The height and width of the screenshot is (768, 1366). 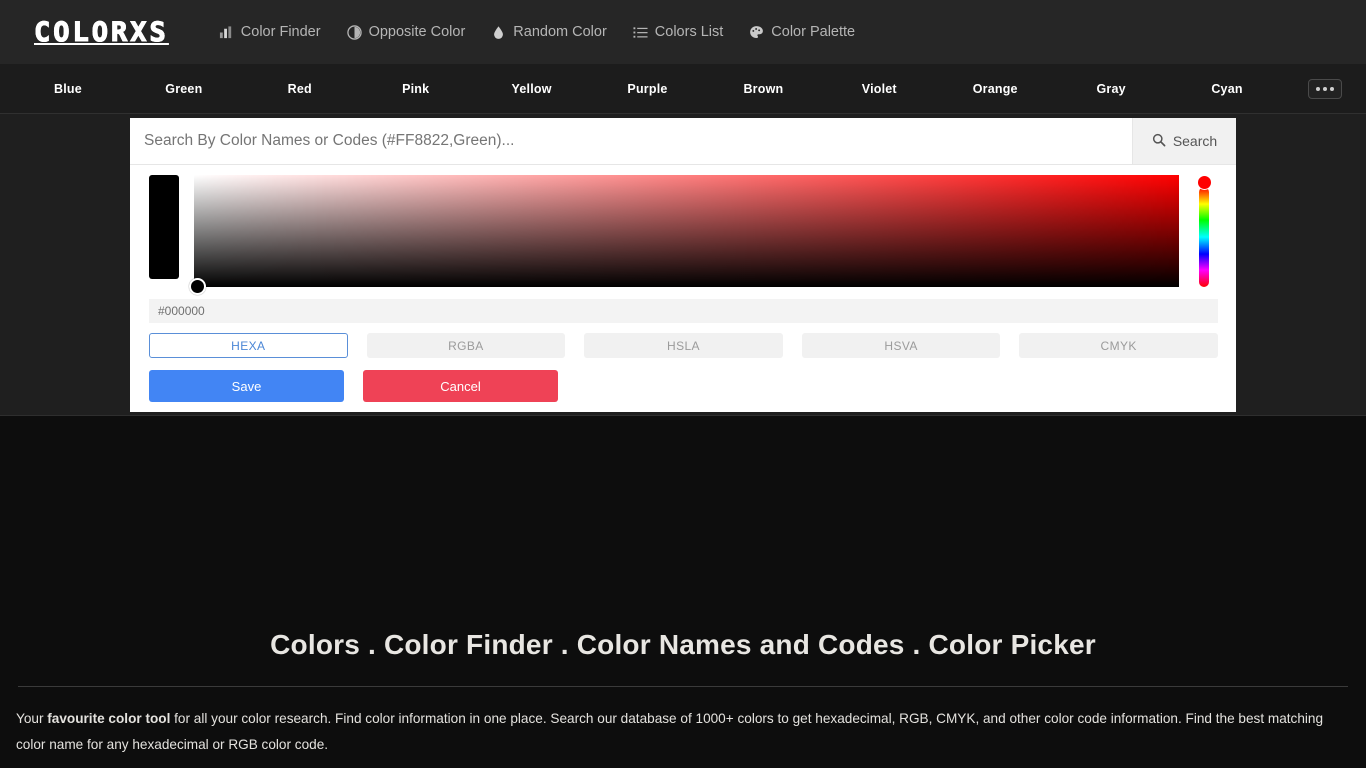 I want to click on format-button-hsla: HSLA, so click(x=683, y=345).